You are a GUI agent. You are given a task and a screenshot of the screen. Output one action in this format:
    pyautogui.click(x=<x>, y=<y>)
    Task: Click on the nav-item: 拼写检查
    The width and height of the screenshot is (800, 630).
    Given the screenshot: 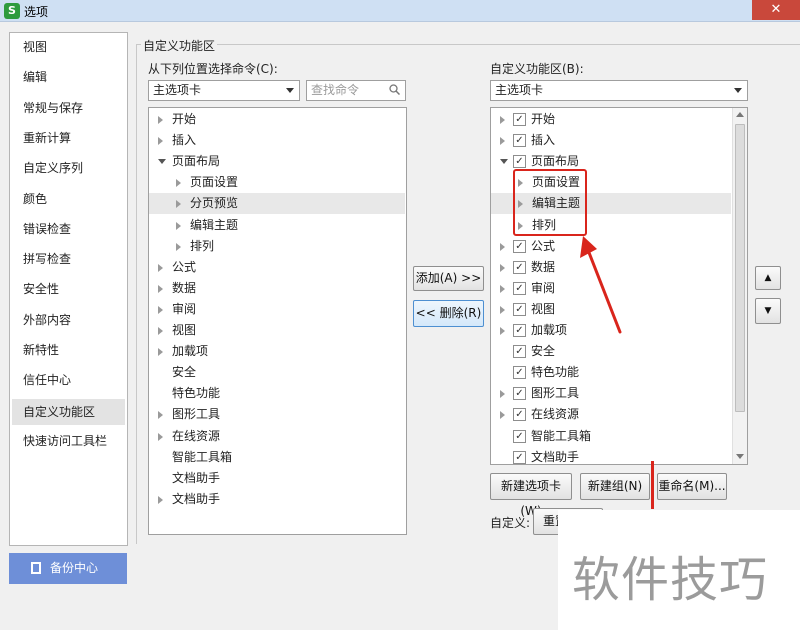 What is the action you would take?
    pyautogui.click(x=67, y=259)
    